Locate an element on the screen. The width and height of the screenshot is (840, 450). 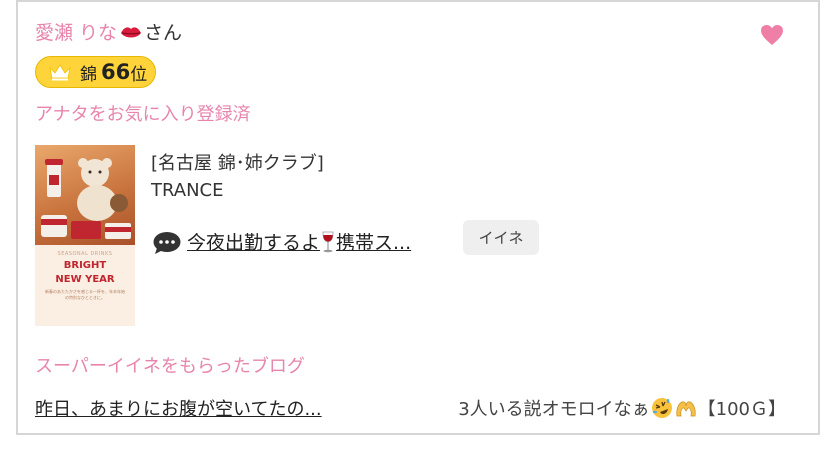
super-like-comment: 3人いる説オモロイなぁ 【100Ｇ】 is located at coordinates (622, 408).